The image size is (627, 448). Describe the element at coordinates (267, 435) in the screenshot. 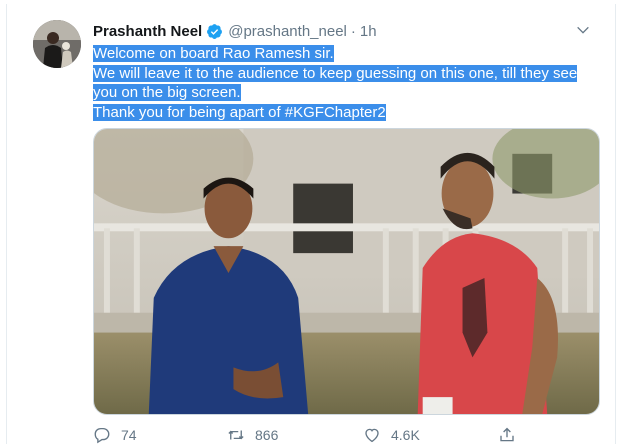

I see `retweet-count: 866` at that location.